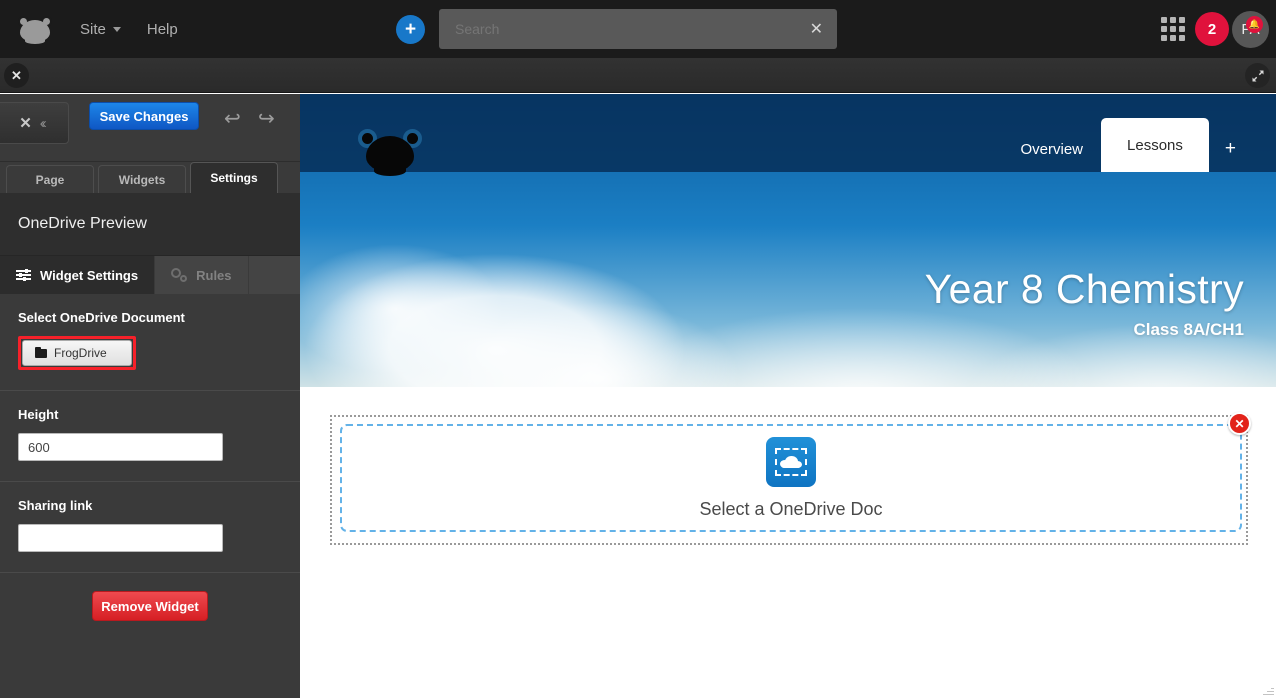 This screenshot has width=1276, height=698. I want to click on frog-logo-icon, so click(35, 29).